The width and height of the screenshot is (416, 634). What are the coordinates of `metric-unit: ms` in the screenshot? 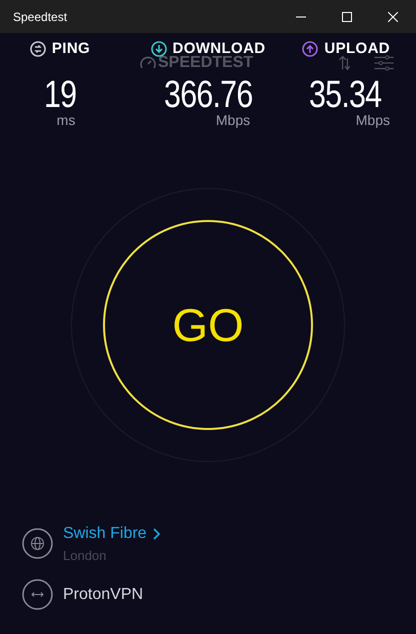 It's located at (66, 119).